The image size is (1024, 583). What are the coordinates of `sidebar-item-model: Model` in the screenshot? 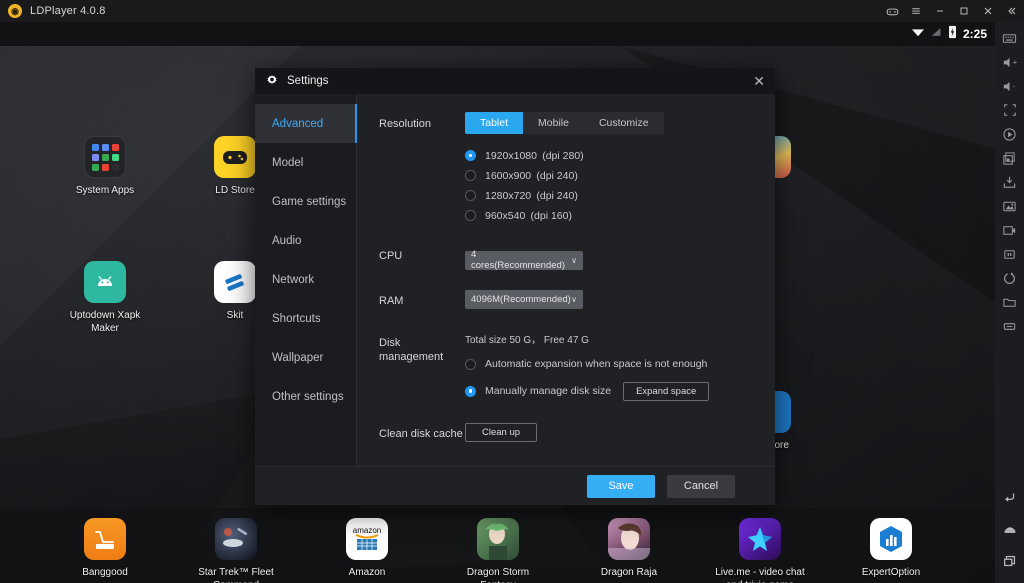 It's located at (305, 162).